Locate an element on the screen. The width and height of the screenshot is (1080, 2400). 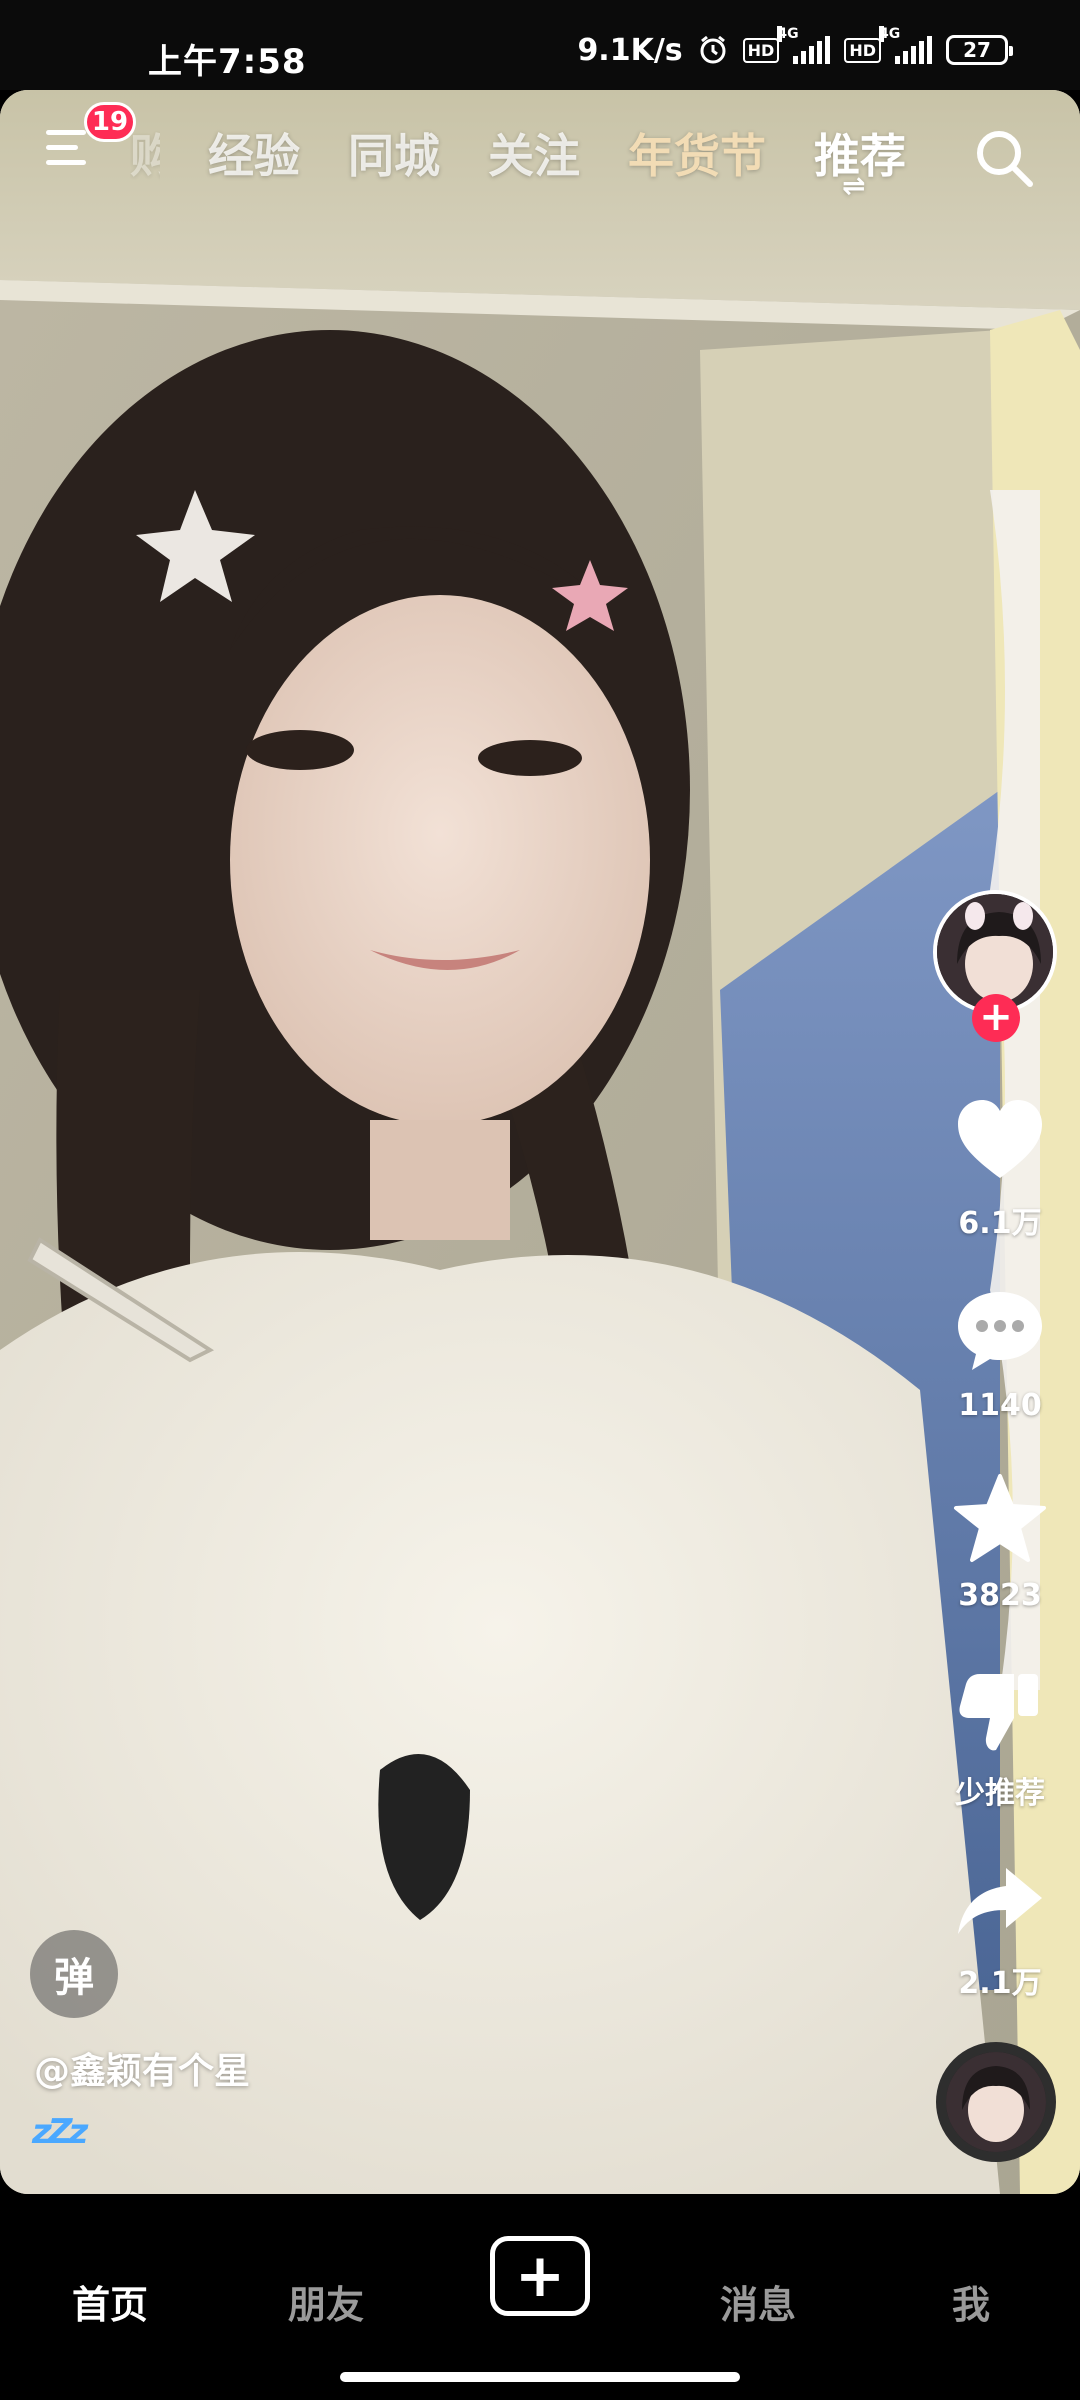
top-navigation: 19 购 经验 同城 关注 年货节 推荐 ⇌ is located at coordinates (540, 150).